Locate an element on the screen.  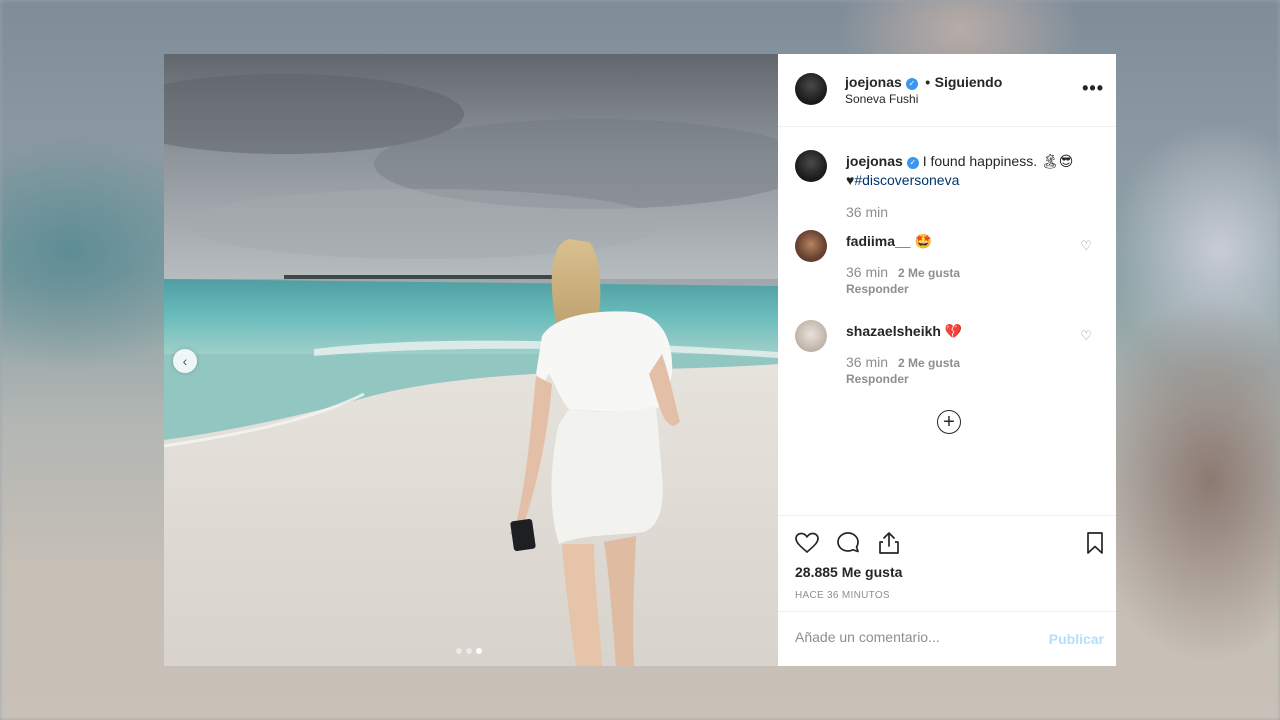
previous-photo-button: ‹ is located at coordinates (185, 361).